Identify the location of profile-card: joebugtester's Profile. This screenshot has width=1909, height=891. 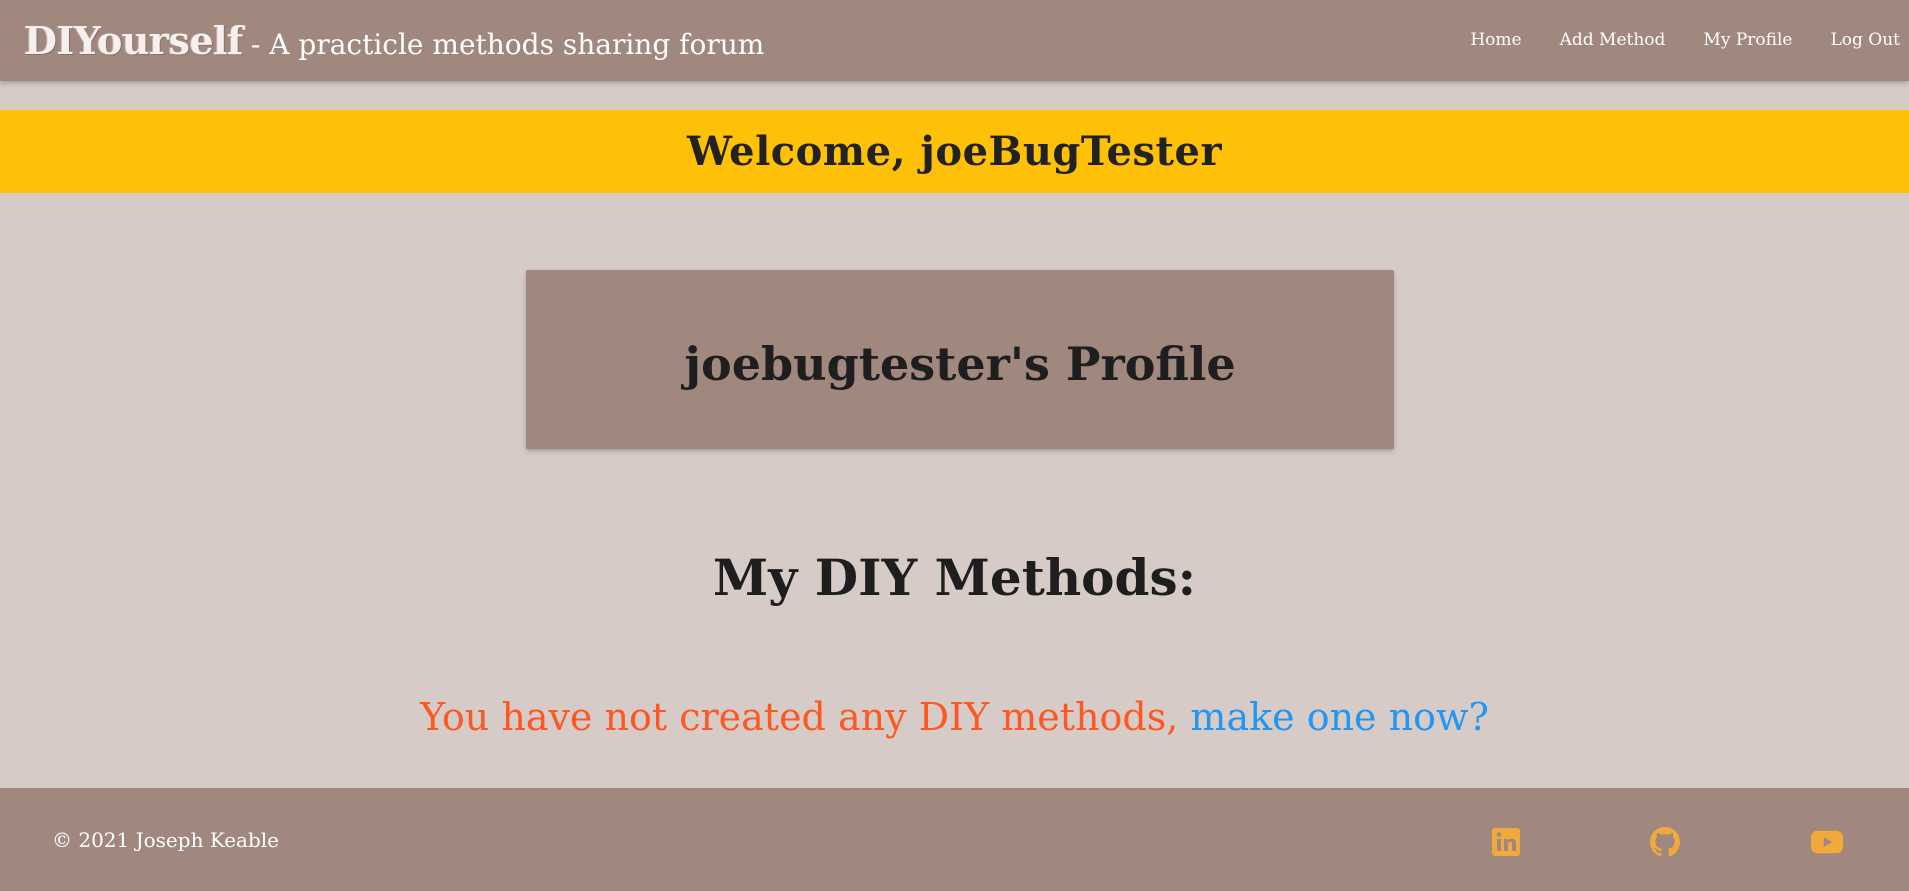
(960, 359).